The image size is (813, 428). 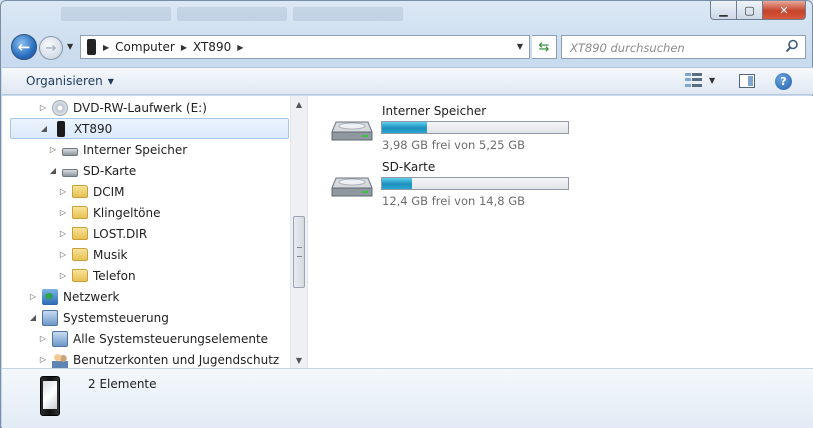 I want to click on view-details-icon, so click(x=694, y=80).